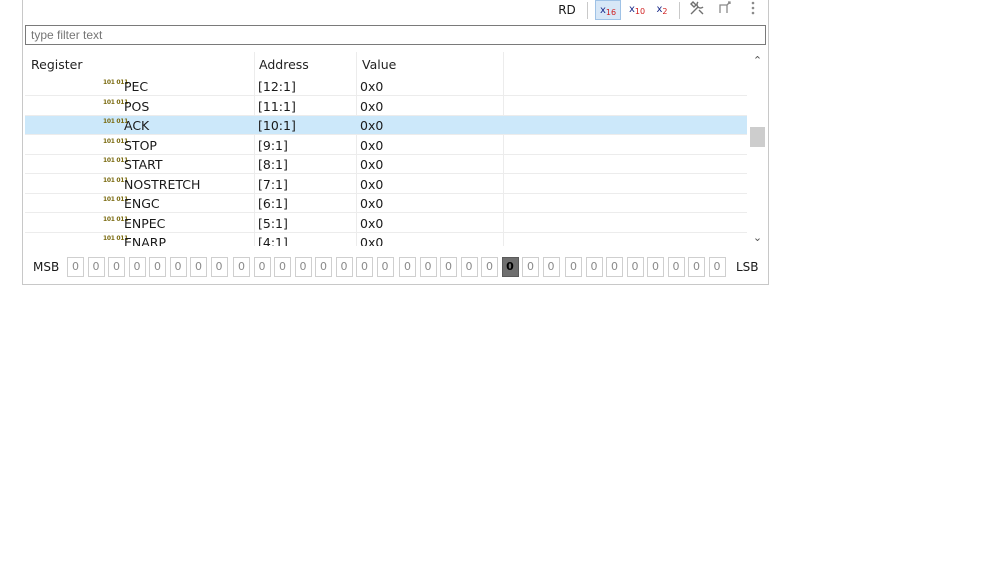  I want to click on table-row: 101 011 PEC [12:1] 0x0, so click(386, 86).